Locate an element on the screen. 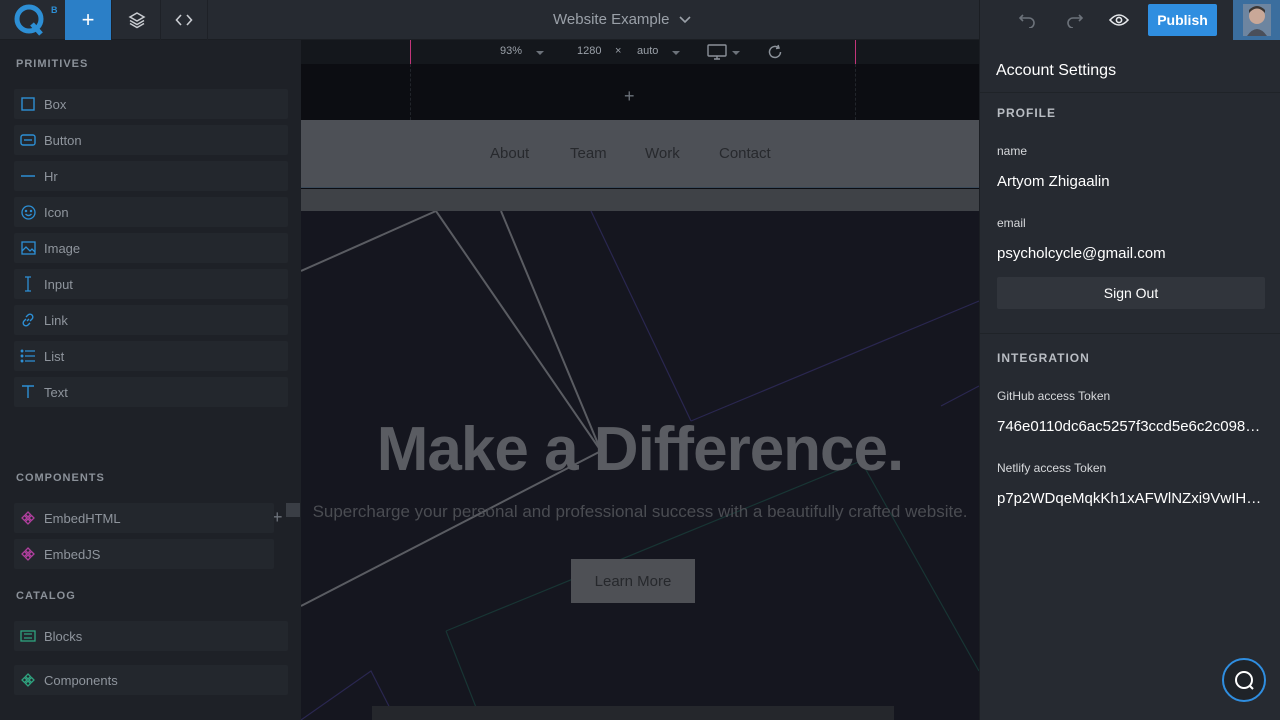 The height and width of the screenshot is (720, 1280). redo-icon is located at coordinates (1075, 21).